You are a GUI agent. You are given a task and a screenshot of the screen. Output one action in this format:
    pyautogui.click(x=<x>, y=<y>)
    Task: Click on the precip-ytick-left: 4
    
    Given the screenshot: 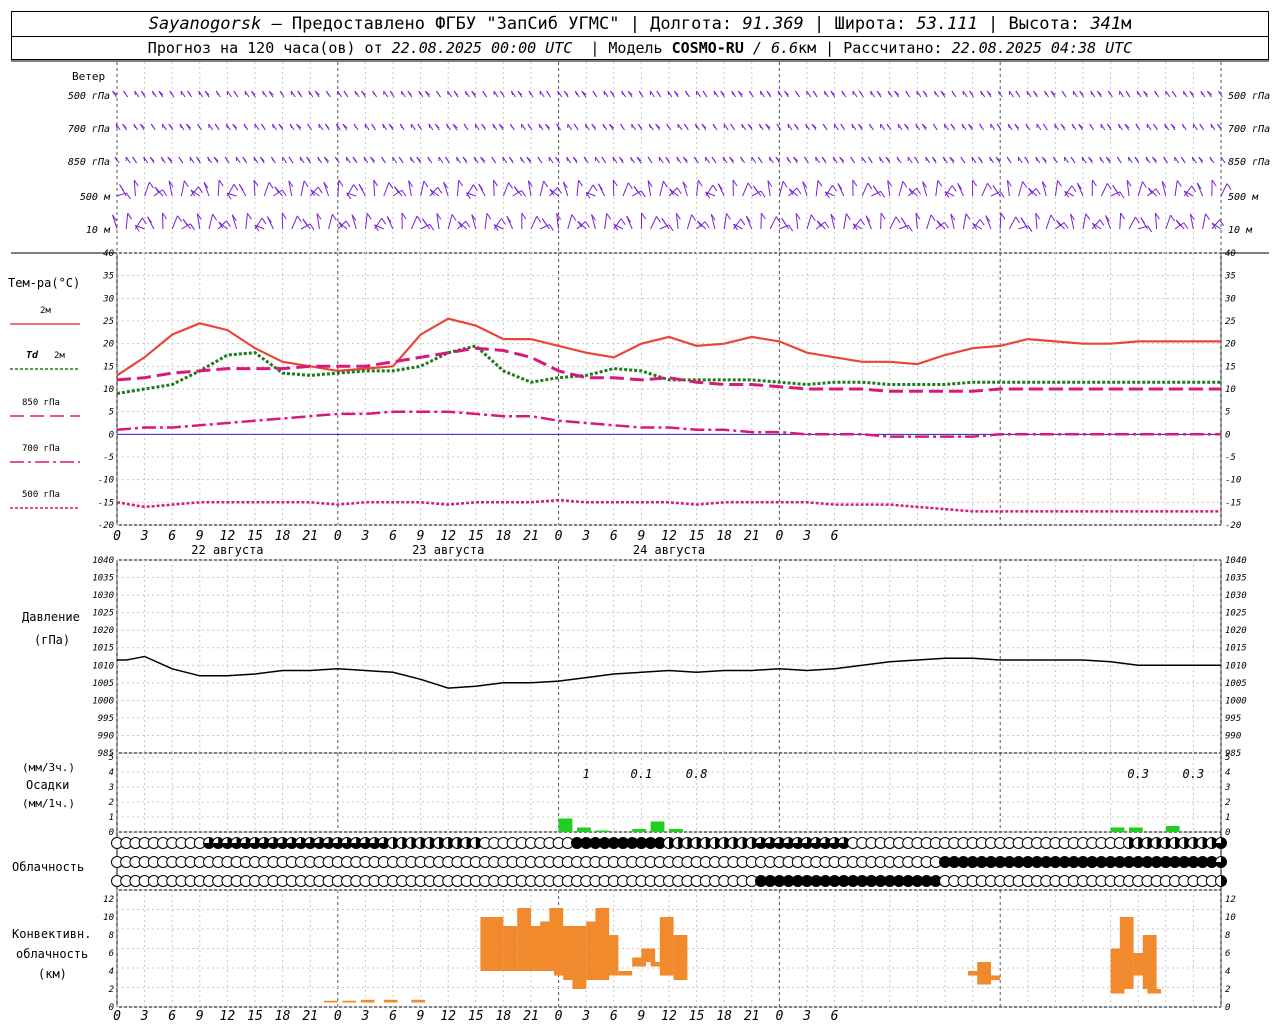 What is the action you would take?
    pyautogui.click(x=111, y=773)
    